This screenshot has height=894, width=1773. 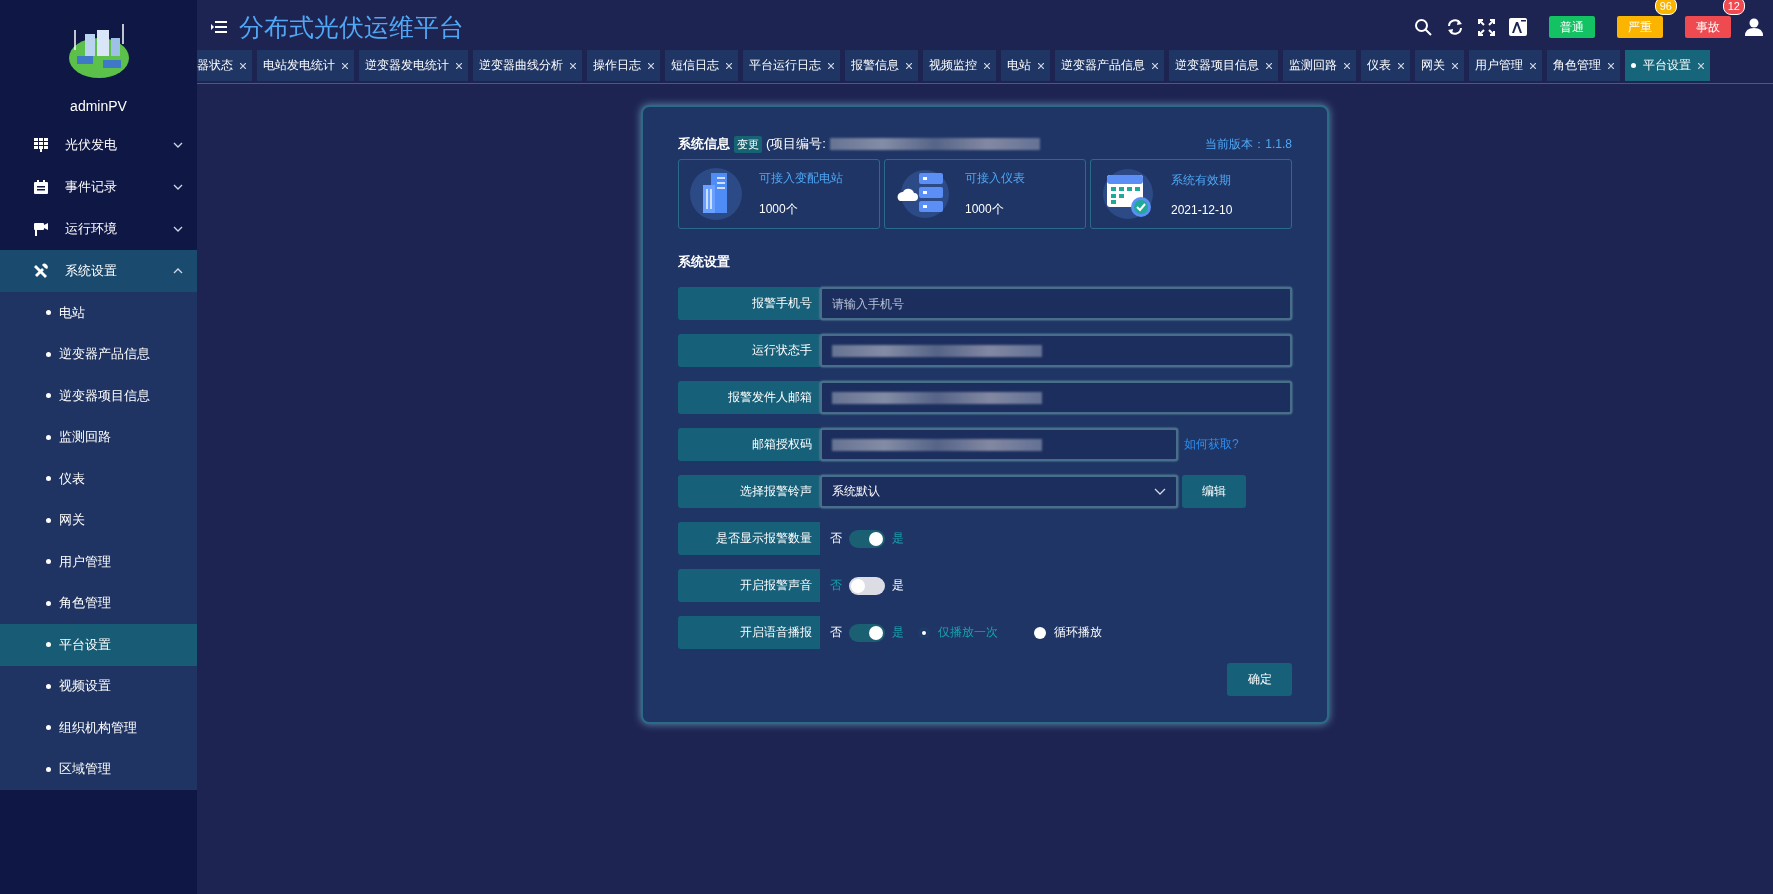 I want to click on submenu-item: 监测回路, so click(x=98, y=437).